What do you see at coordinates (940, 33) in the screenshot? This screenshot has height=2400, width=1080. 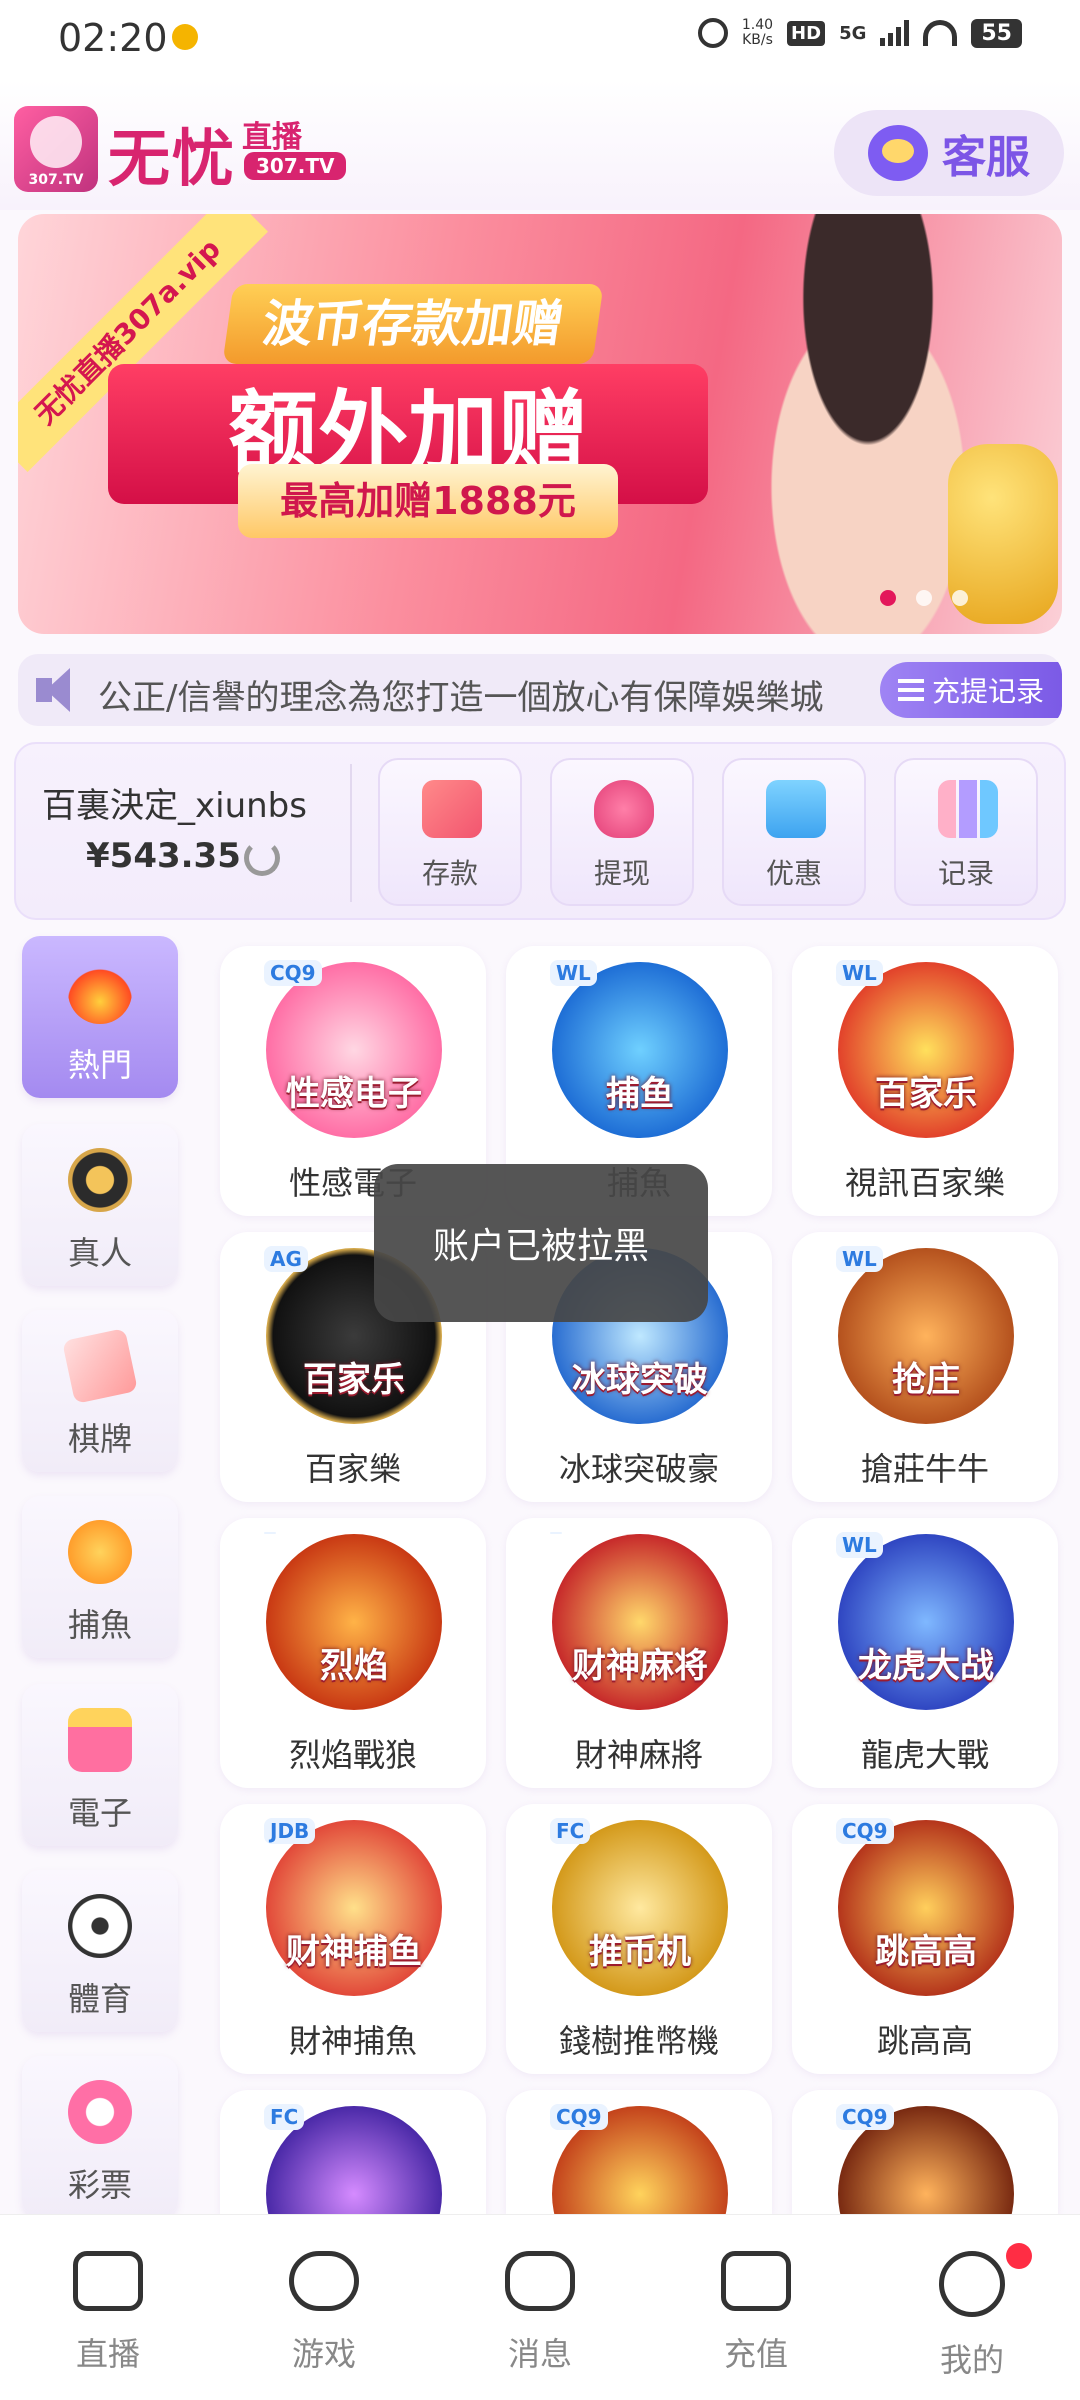 I see `wifi-icon` at bounding box center [940, 33].